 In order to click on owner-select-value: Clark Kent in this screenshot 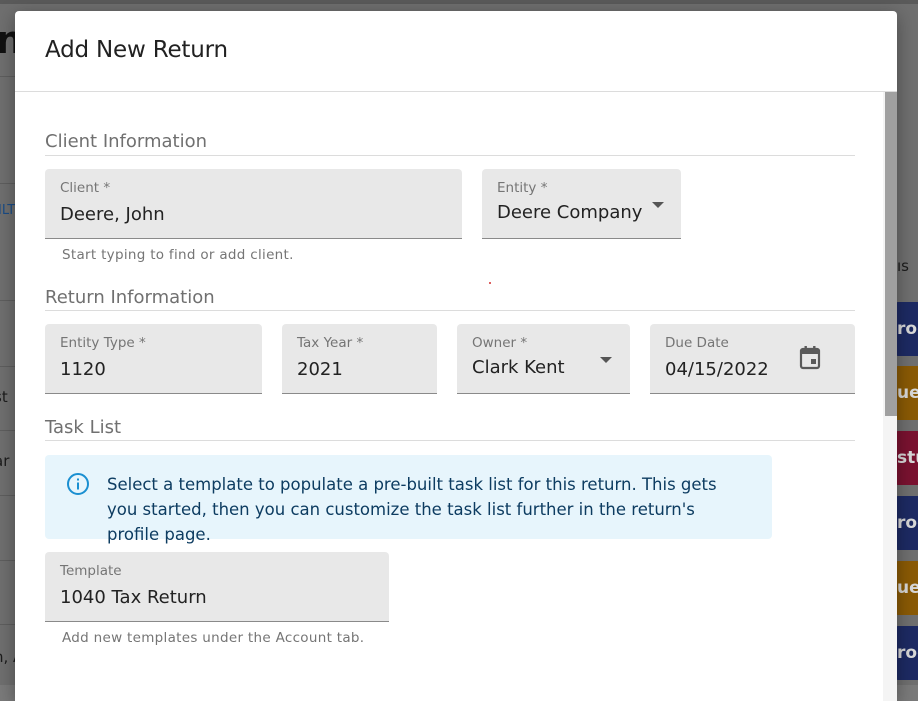, I will do `click(518, 367)`.